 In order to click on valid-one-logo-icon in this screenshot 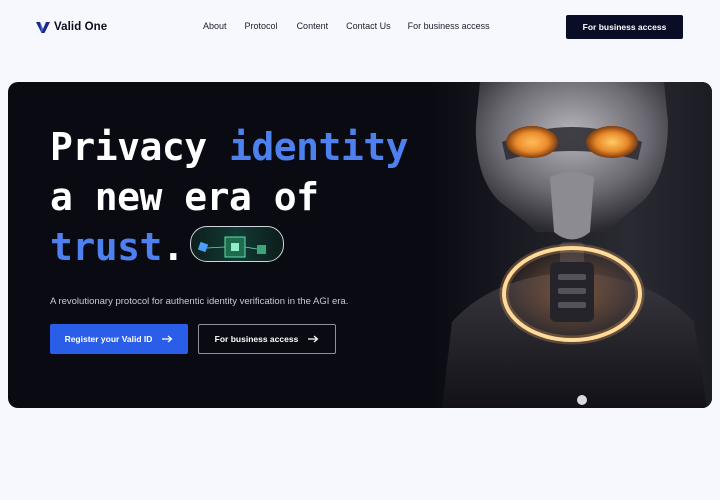, I will do `click(43, 27)`.